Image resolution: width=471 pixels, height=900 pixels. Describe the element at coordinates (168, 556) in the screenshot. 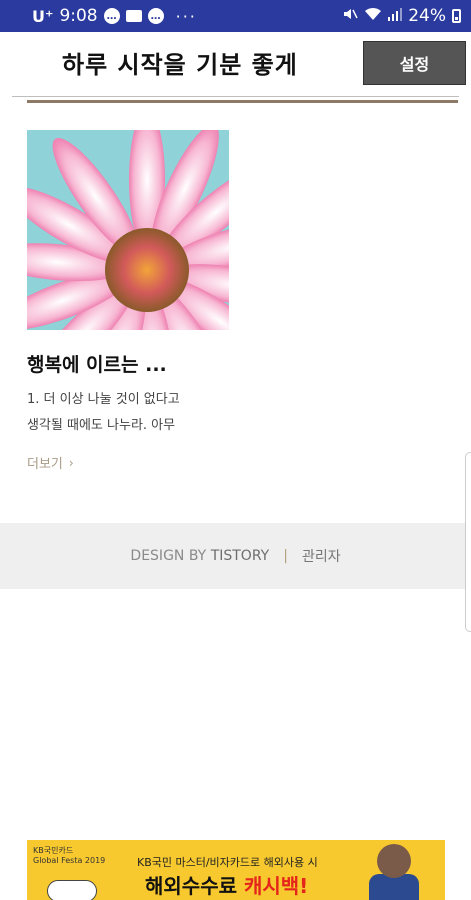

I see `design-by-label: DESIGN BY` at that location.